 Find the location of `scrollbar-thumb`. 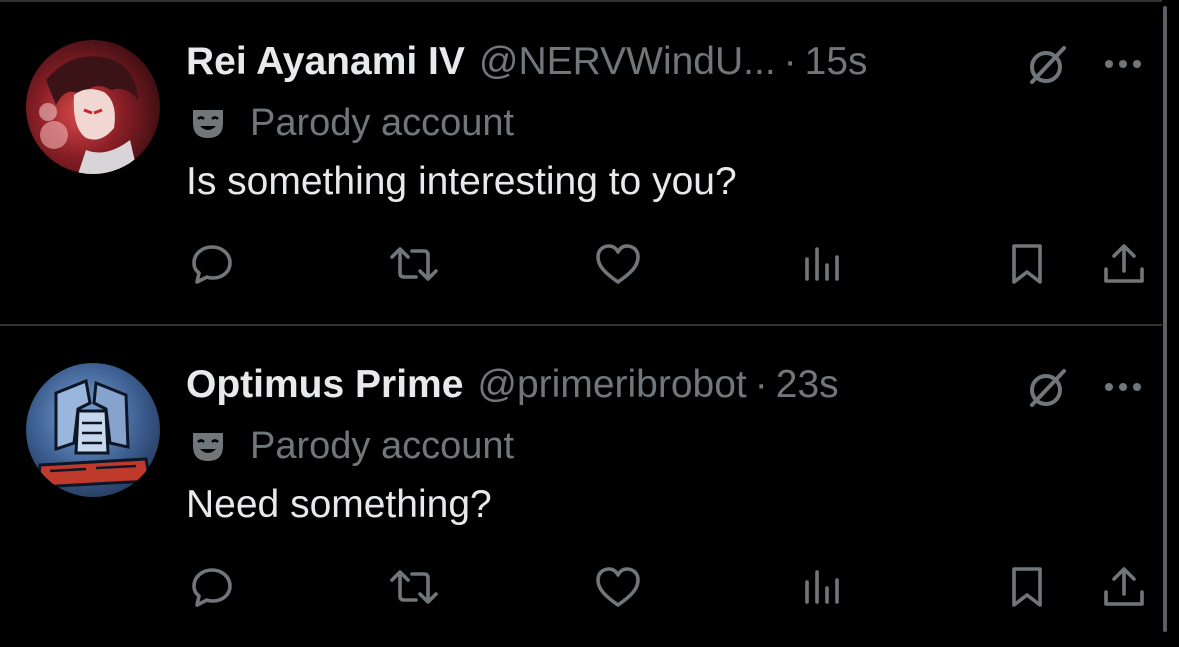

scrollbar-thumb is located at coordinates (1165, 319).